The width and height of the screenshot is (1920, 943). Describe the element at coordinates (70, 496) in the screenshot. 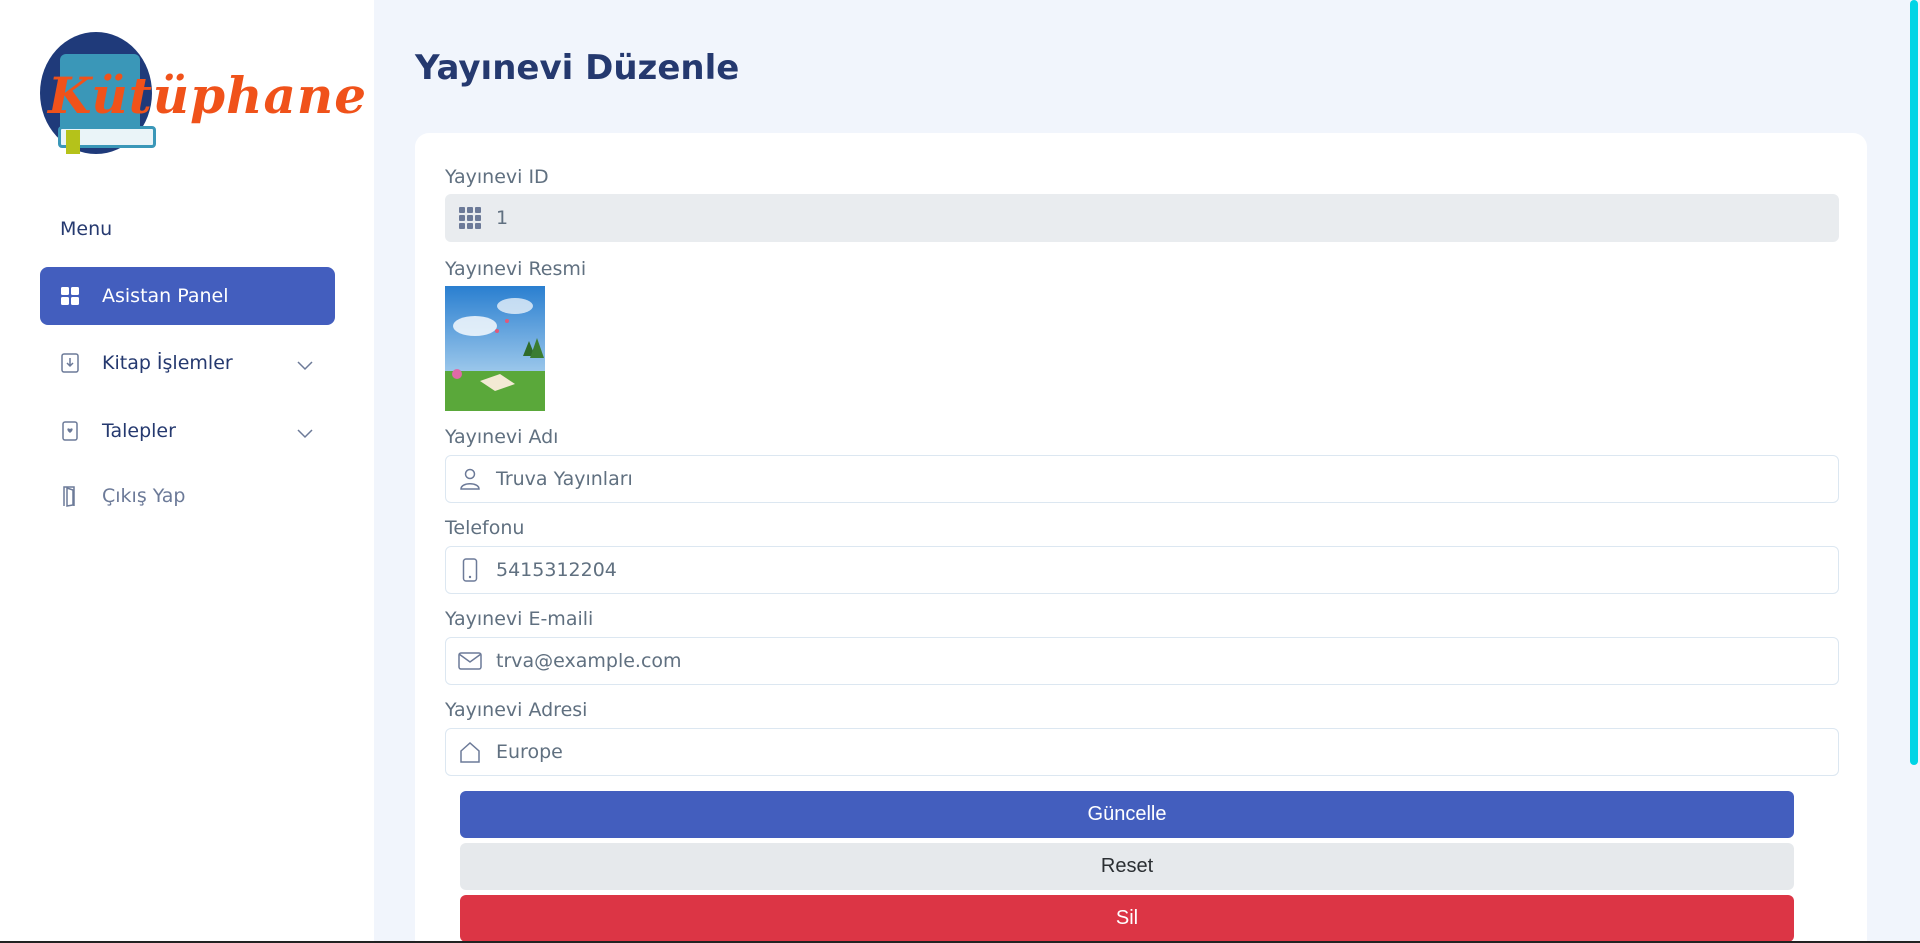

I see `door-icon` at that location.